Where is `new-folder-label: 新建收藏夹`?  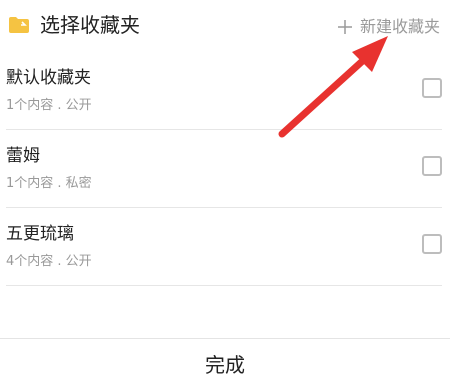
new-folder-label: 新建收藏夹 is located at coordinates (399, 26).